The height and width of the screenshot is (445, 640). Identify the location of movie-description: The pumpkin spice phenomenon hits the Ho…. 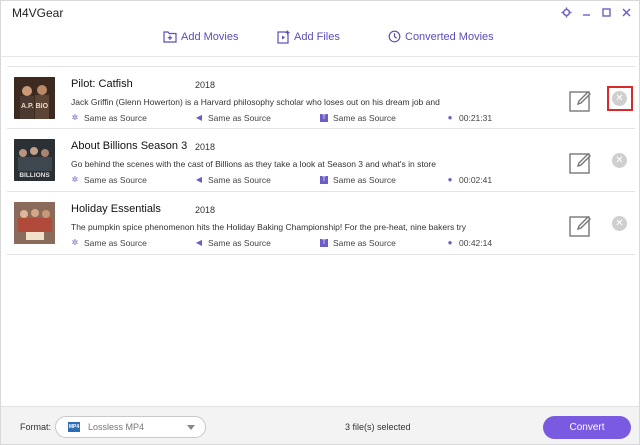
(268, 227).